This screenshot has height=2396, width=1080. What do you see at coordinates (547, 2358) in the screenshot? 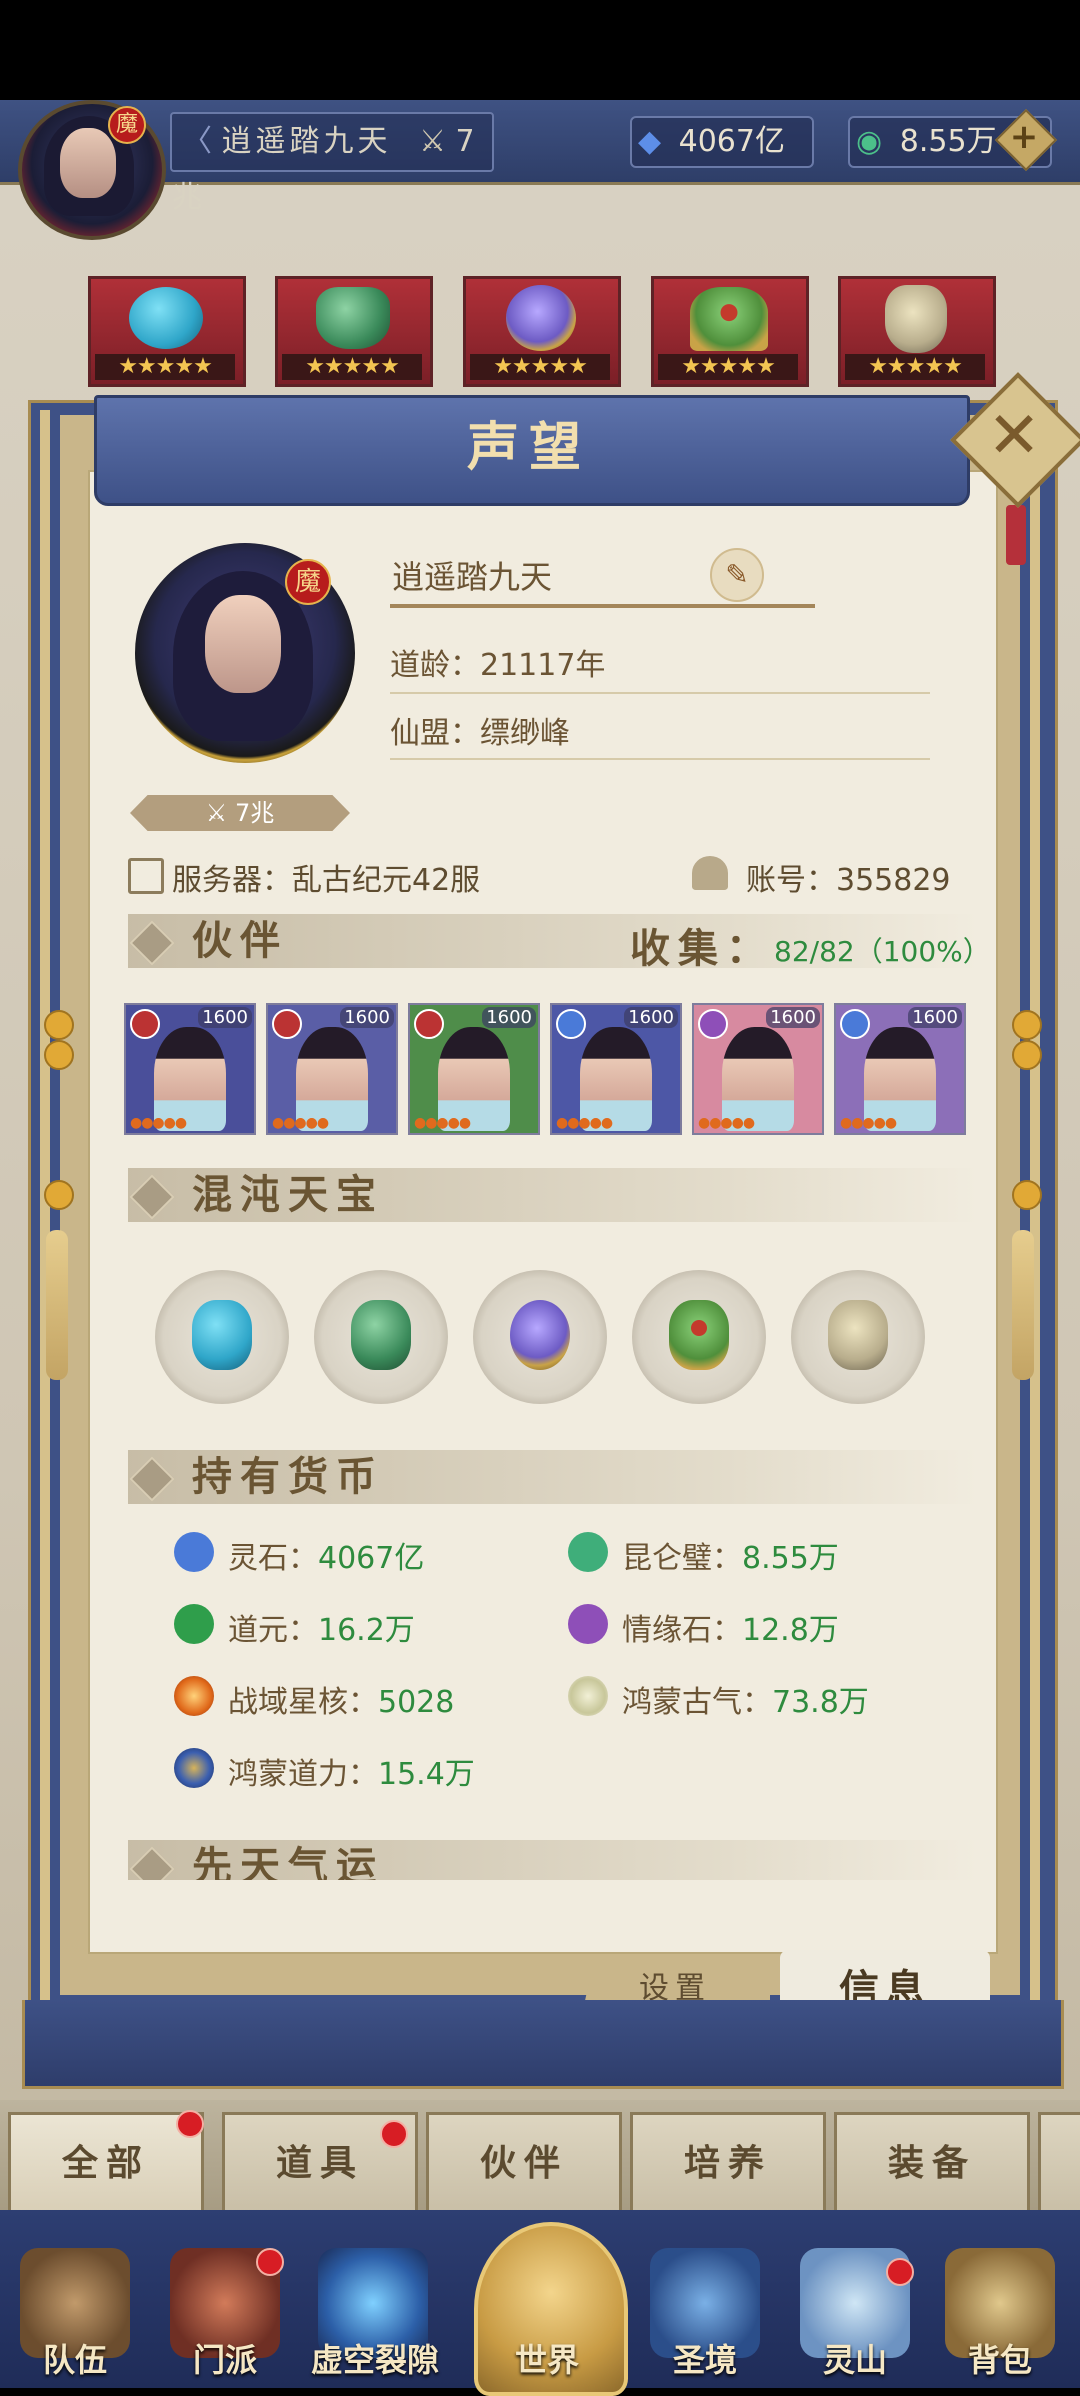
I see `nav-world: 世界` at bounding box center [547, 2358].